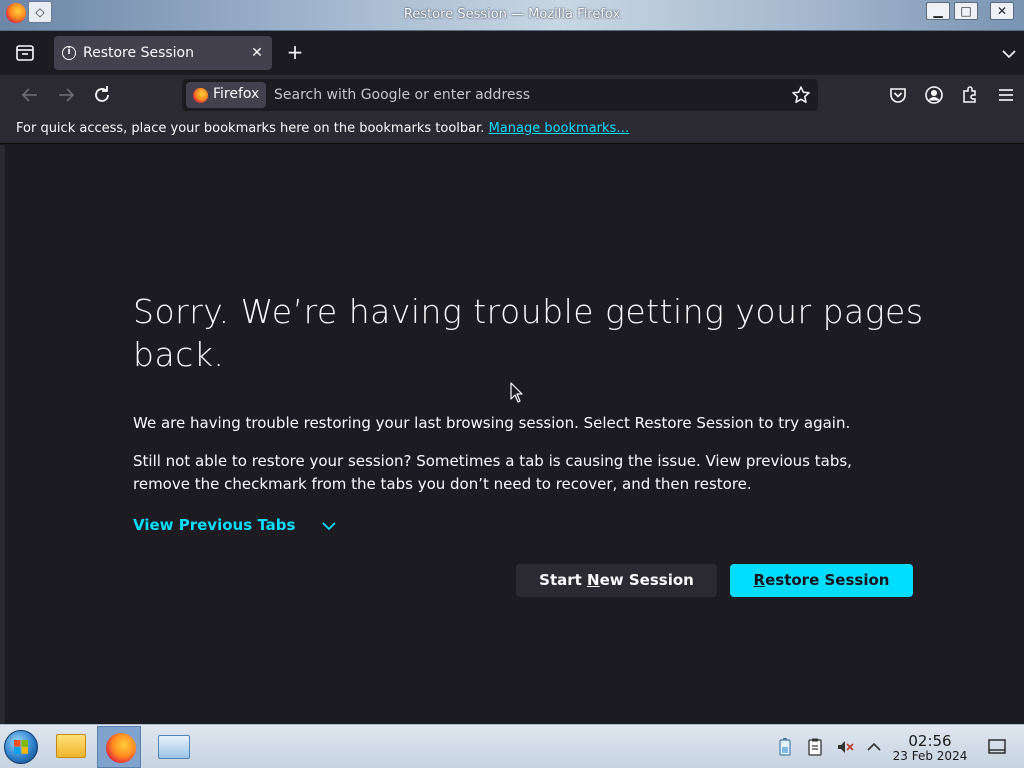 The image size is (1024, 768). I want to click on account-button, so click(934, 95).